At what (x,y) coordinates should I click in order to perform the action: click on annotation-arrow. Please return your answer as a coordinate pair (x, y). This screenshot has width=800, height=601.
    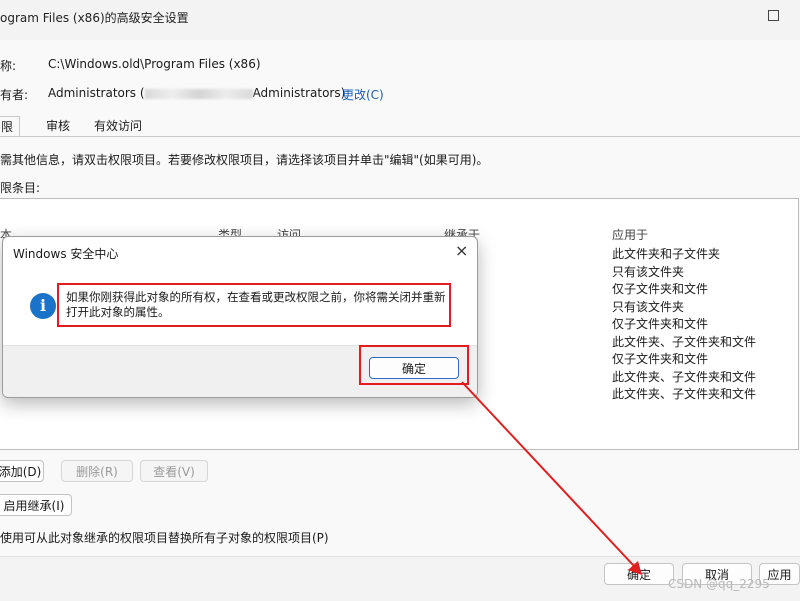
    Looking at the image, I should click on (551, 478).